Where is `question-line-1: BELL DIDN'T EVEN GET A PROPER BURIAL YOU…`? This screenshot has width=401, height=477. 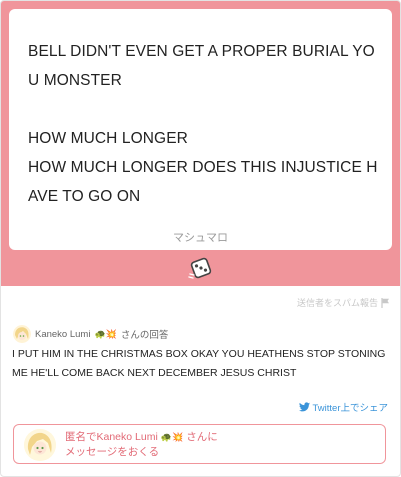
question-line-1: BELL DIDN'T EVEN GET A PROPER BURIAL YOU… is located at coordinates (201, 66).